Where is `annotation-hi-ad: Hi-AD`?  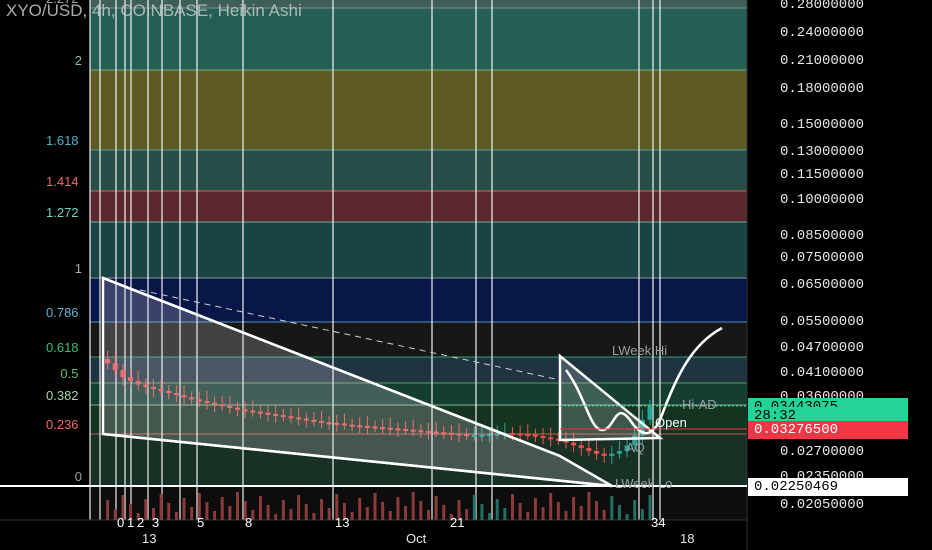
annotation-hi-ad: Hi-AD is located at coordinates (699, 404).